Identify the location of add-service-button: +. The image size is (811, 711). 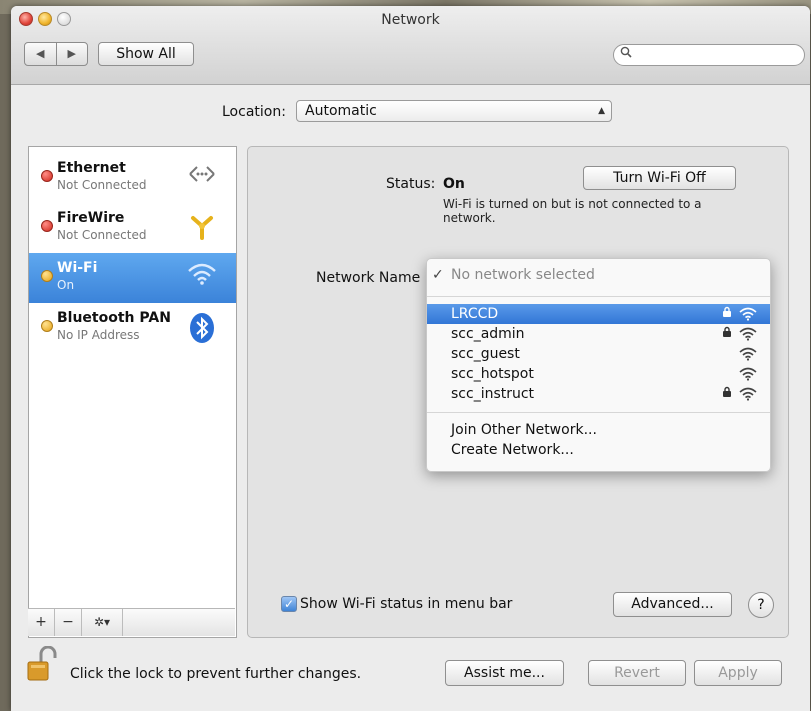
(41, 622).